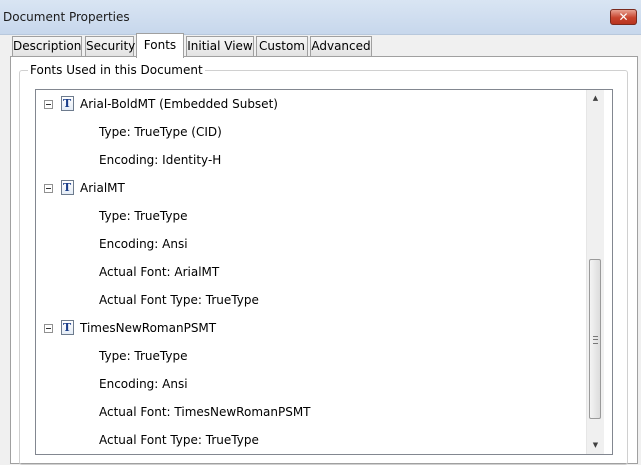 This screenshot has height=465, width=641. Describe the element at coordinates (306, 328) in the screenshot. I see `tree-node-font: T TimesNewRomanPSMT` at that location.